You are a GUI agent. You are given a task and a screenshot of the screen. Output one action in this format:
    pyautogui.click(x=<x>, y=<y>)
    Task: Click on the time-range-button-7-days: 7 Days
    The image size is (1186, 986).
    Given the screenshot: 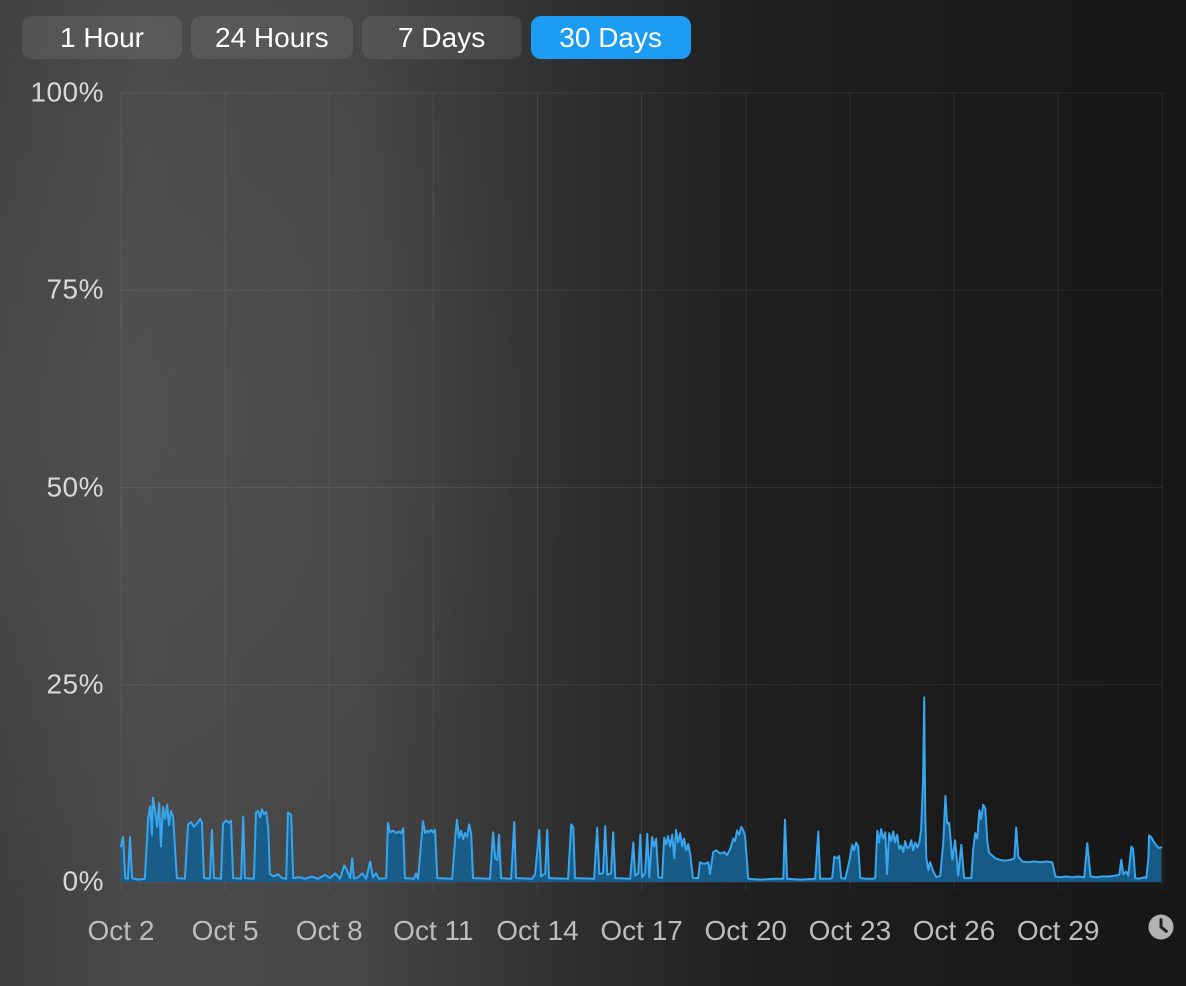 What is the action you would take?
    pyautogui.click(x=441, y=37)
    